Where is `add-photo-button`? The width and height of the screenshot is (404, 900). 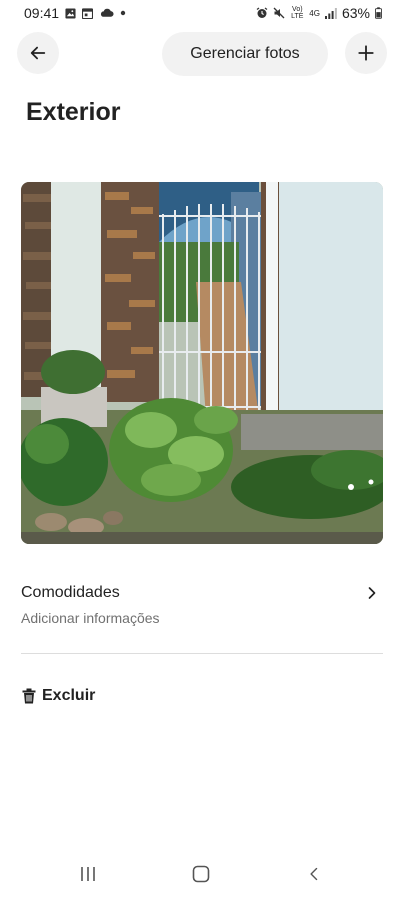
add-photo-button is located at coordinates (366, 53).